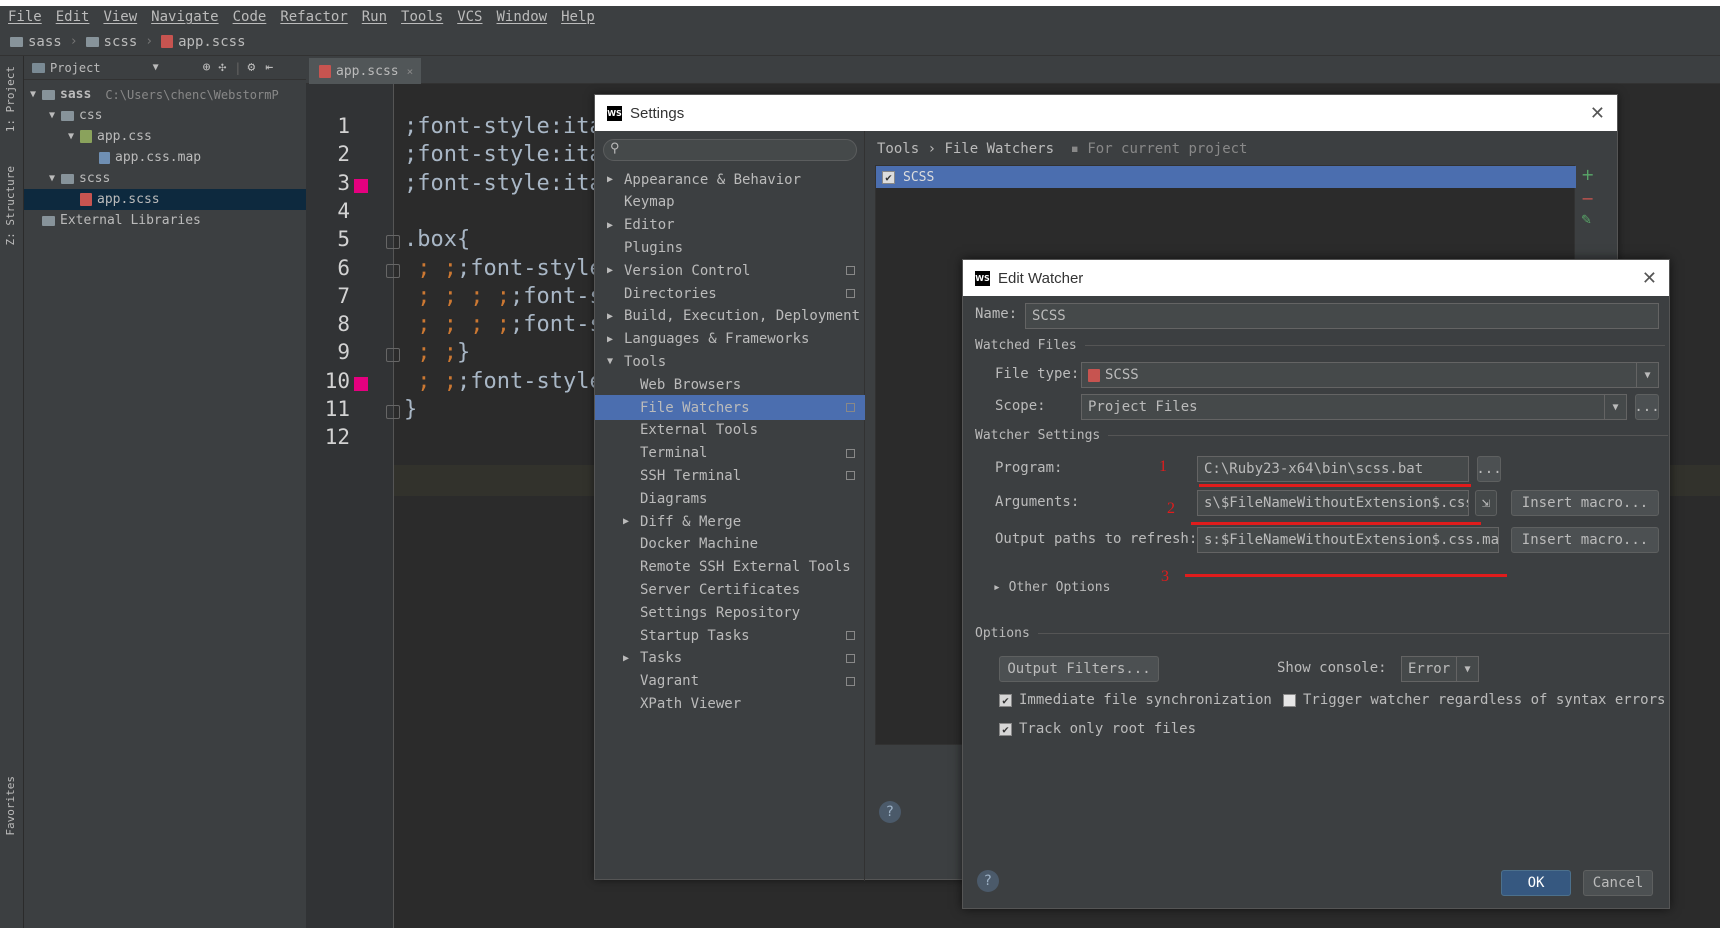 This screenshot has height=928, width=1720. Describe the element at coordinates (165, 178) in the screenshot. I see `tree-item: ▼ scss` at that location.